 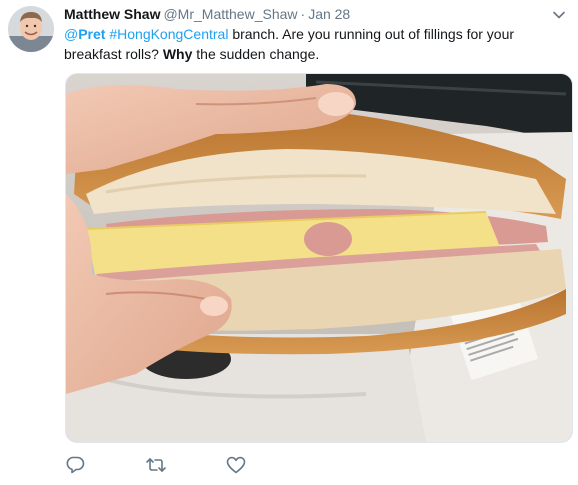 I want to click on tweet-header: Matthew Shaw @Mr_Matthew_Shaw · Jan 28, so click(x=207, y=14).